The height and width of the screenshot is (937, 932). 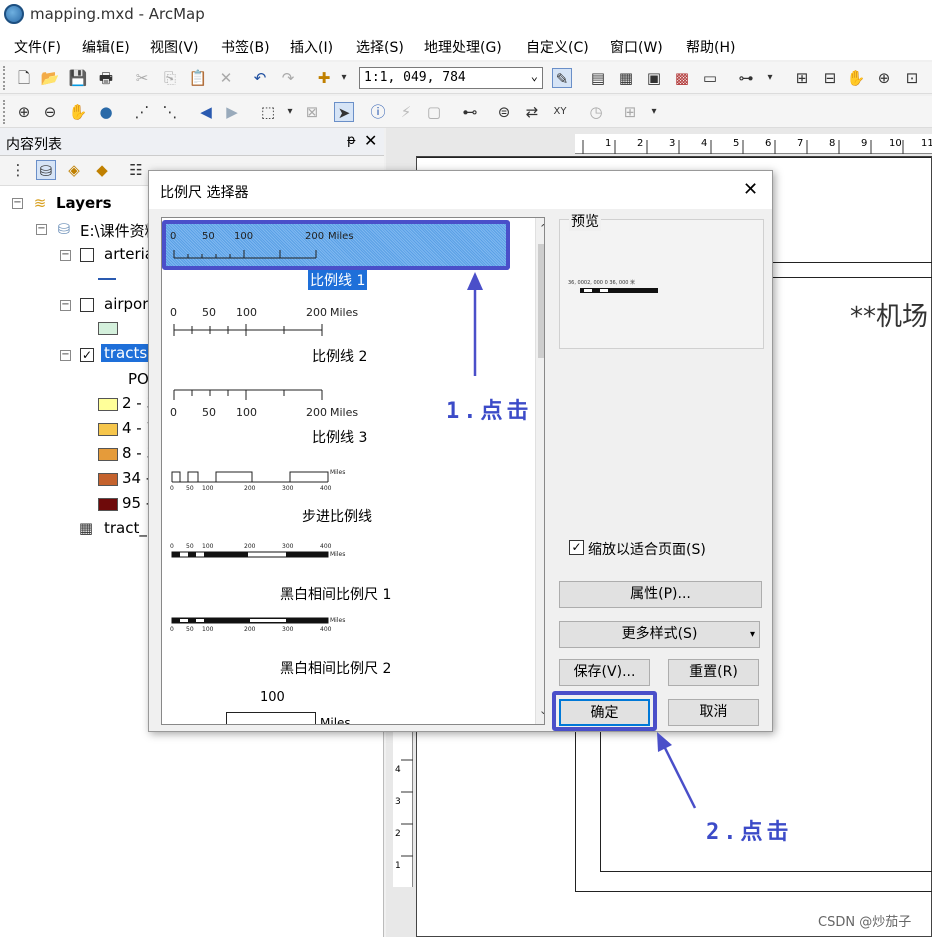 What do you see at coordinates (749, 832) in the screenshot?
I see `annotation-step-2: 2.点击` at bounding box center [749, 832].